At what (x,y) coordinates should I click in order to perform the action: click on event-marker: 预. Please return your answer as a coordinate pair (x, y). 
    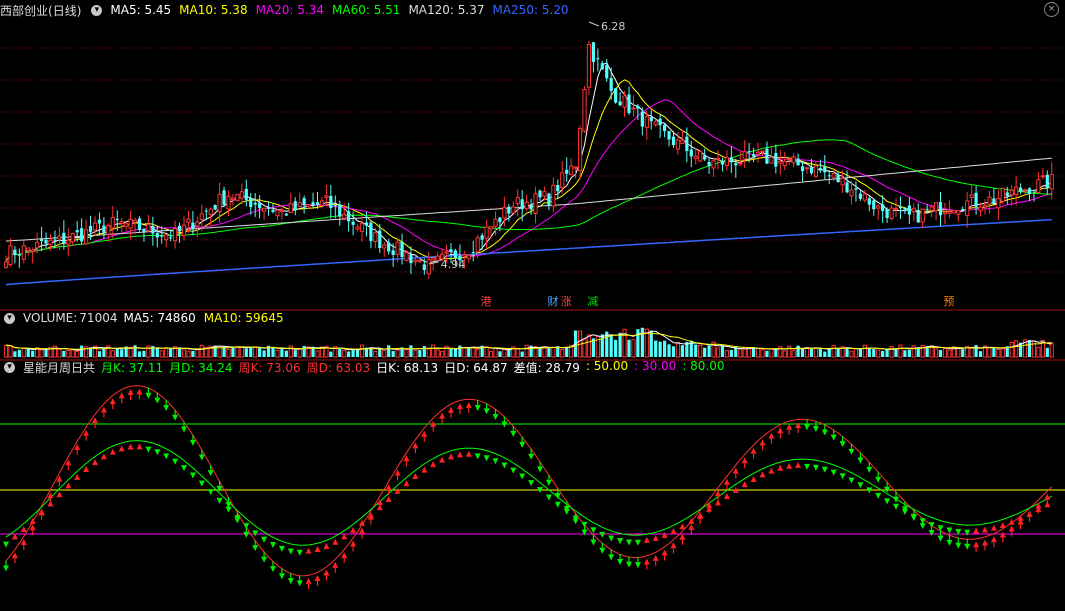
    Looking at the image, I should click on (948, 301).